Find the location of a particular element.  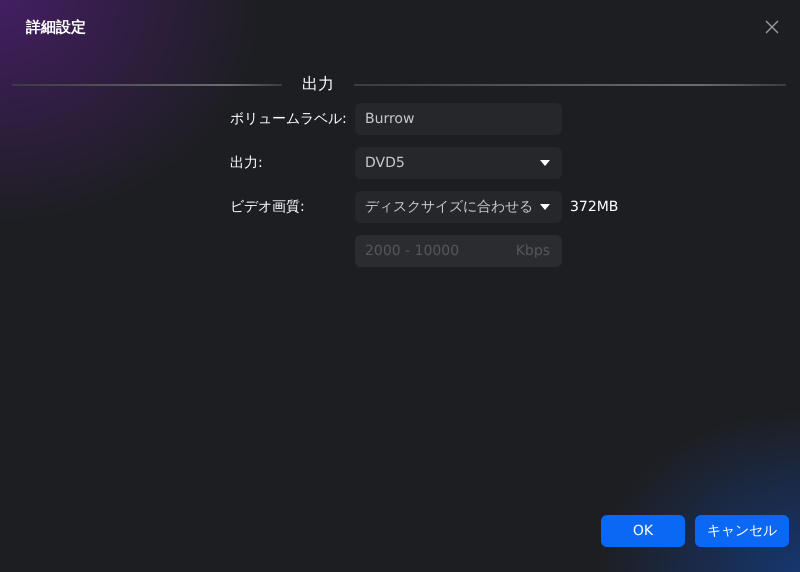

dropdown-value: ディスクサイズに合わせる is located at coordinates (449, 207).